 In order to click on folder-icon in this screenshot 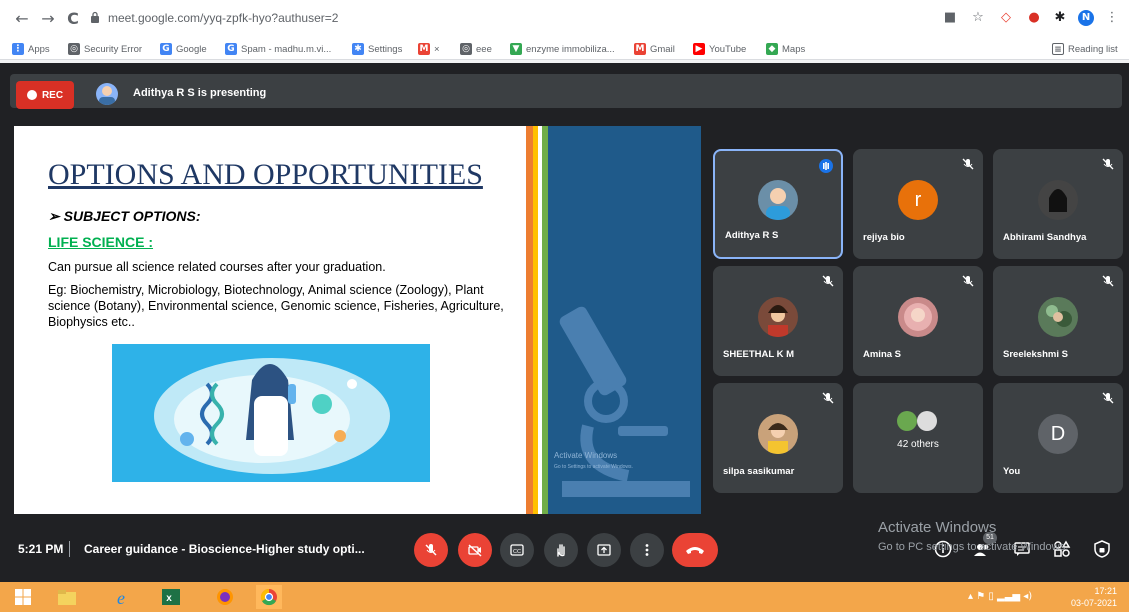, I will do `click(67, 597)`.